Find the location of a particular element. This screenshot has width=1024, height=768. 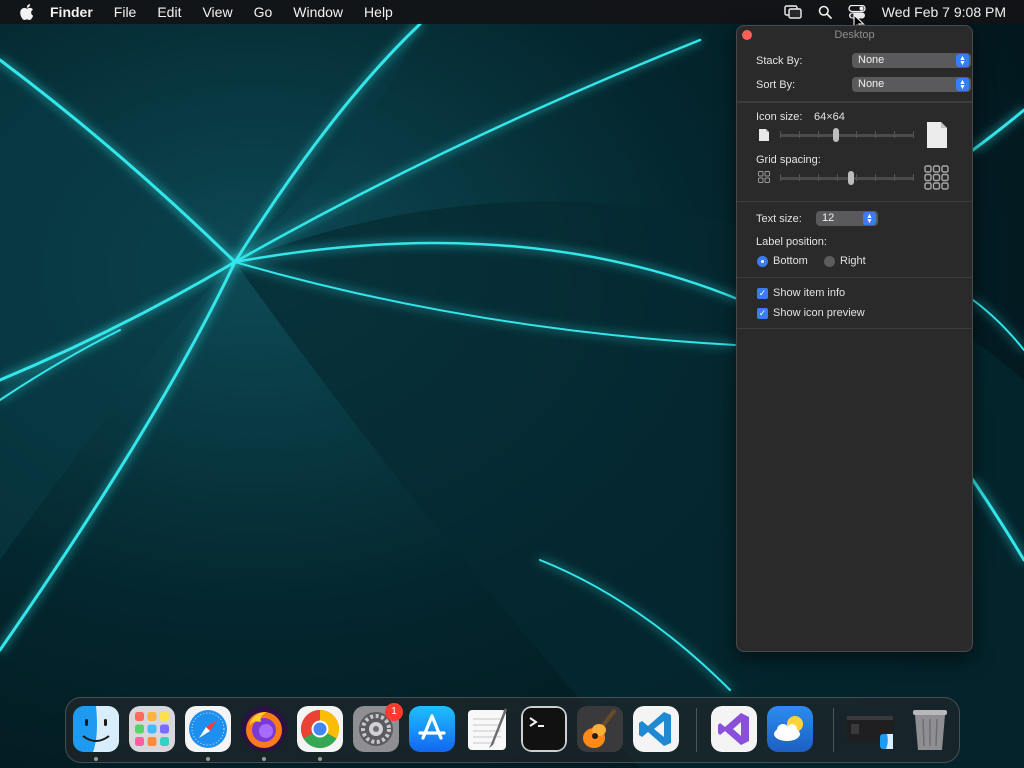

icon-size-slider is located at coordinates (847, 135).